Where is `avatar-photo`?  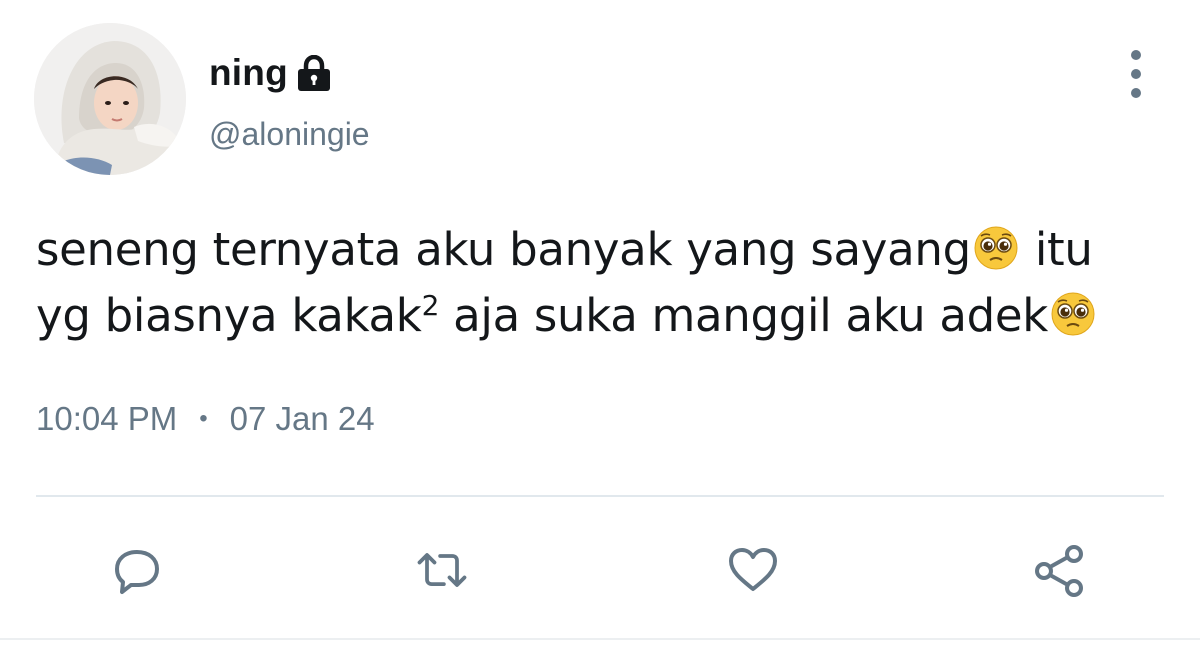 avatar-photo is located at coordinates (110, 99).